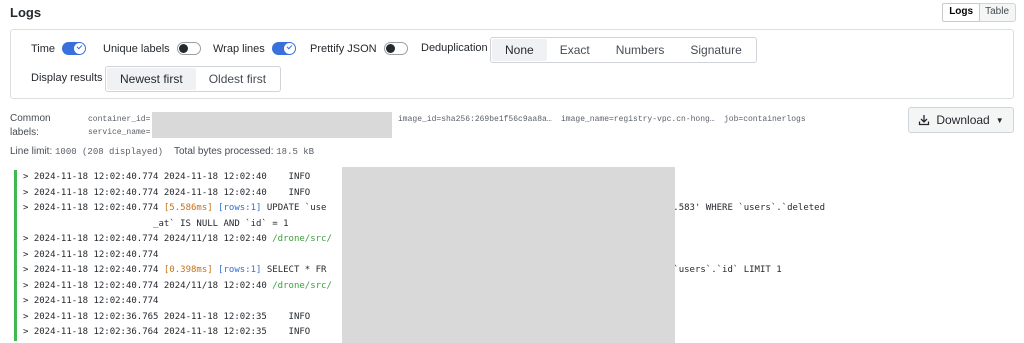 Image resolution: width=1024 pixels, height=343 pixels. Describe the element at coordinates (272, 125) in the screenshot. I see `redacted-region` at that location.